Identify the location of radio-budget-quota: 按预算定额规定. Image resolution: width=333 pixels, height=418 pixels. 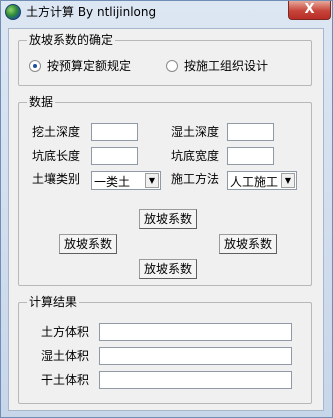
(80, 65).